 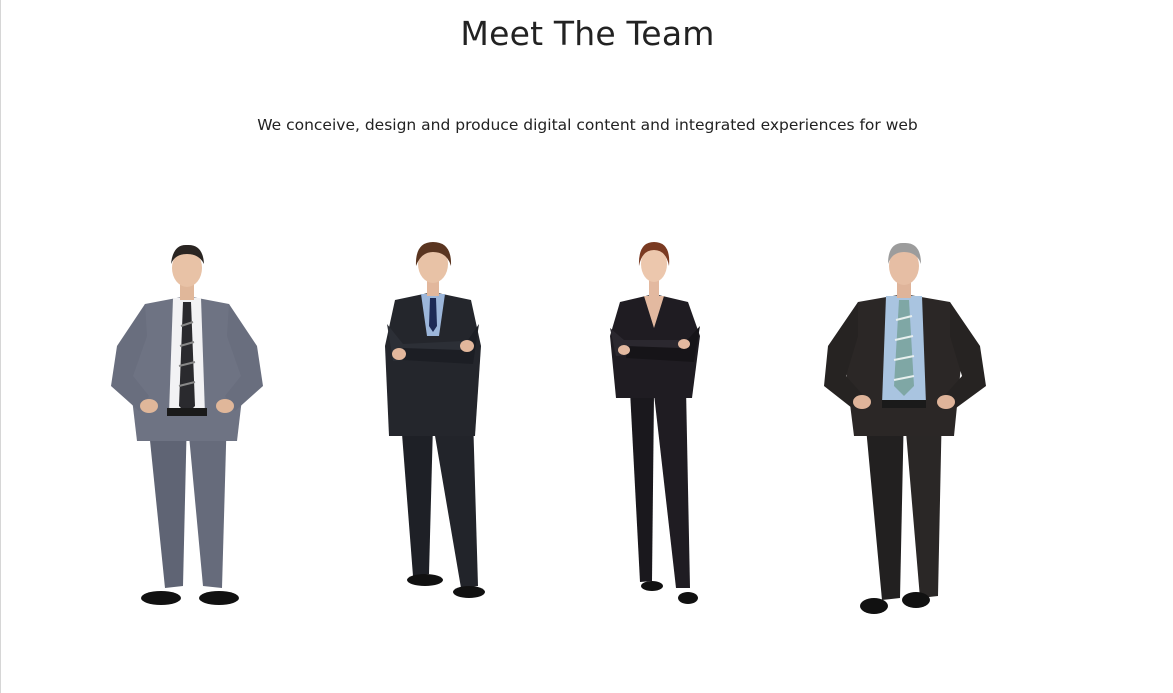 I want to click on team-member-2-photo, so click(x=433, y=428).